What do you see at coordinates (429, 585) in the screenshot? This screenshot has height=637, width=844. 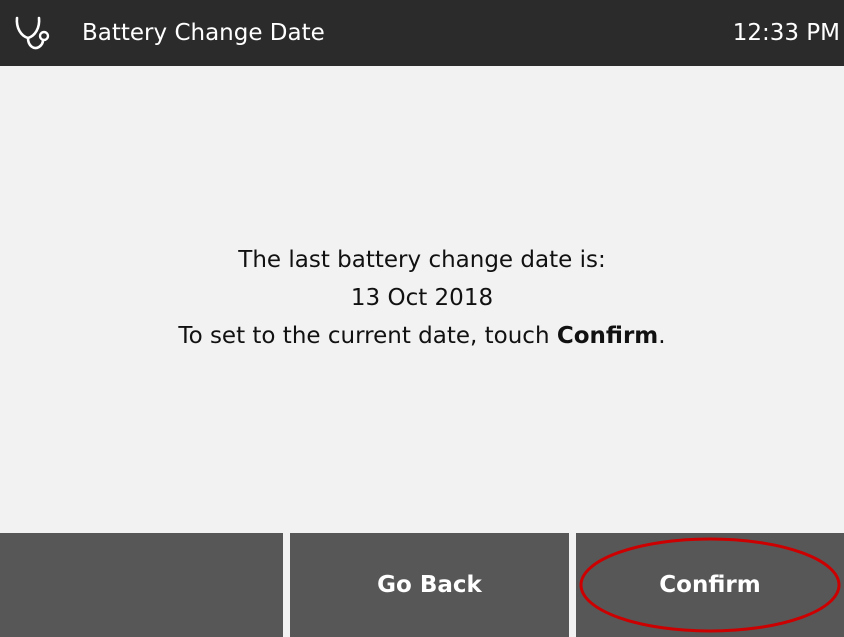 I see `go-back-button: Go Back` at bounding box center [429, 585].